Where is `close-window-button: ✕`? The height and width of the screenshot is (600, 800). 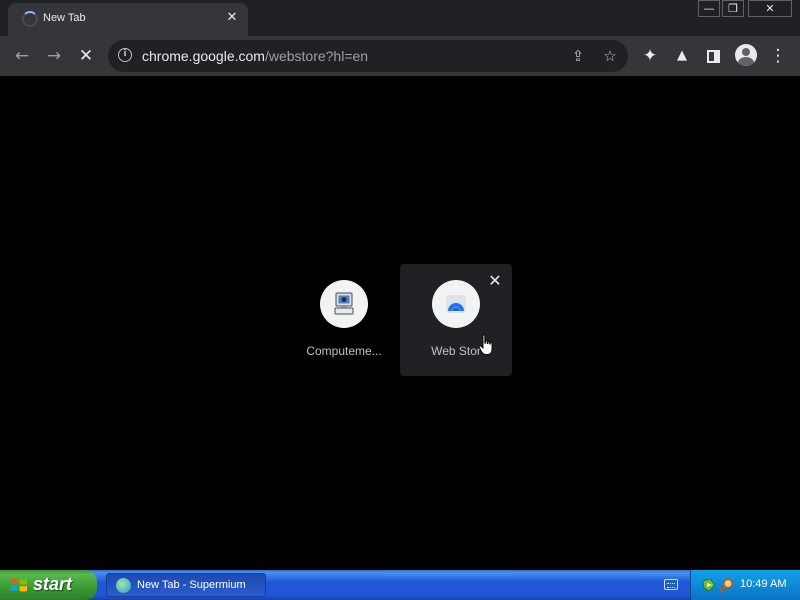
close-window-button: ✕ is located at coordinates (770, 8).